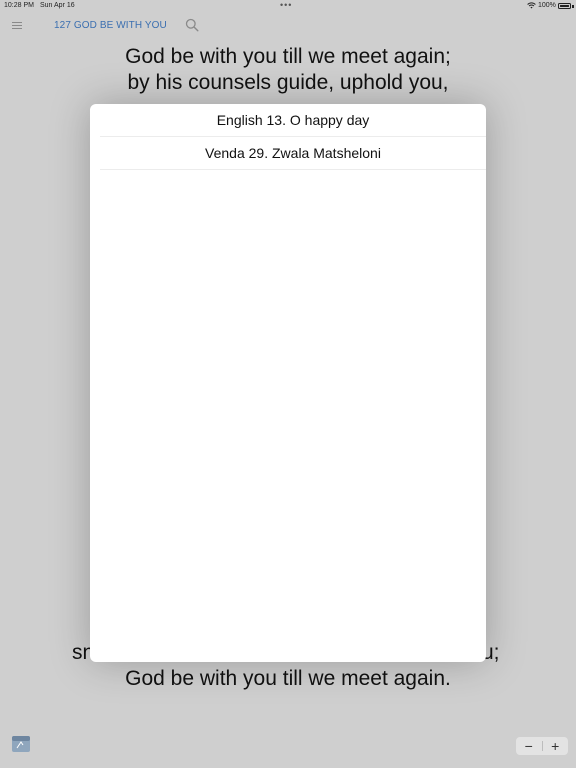 The height and width of the screenshot is (768, 576). I want to click on hymn-line: God be with you till we meet again., so click(288, 678).